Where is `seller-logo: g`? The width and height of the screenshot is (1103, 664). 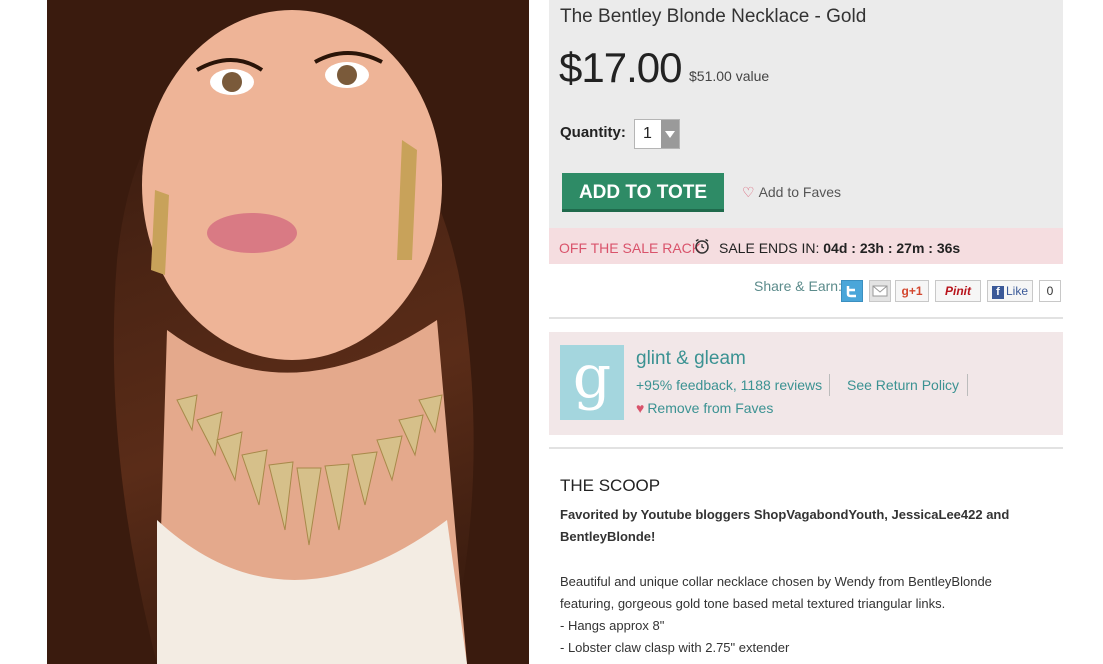
seller-logo: g is located at coordinates (592, 382).